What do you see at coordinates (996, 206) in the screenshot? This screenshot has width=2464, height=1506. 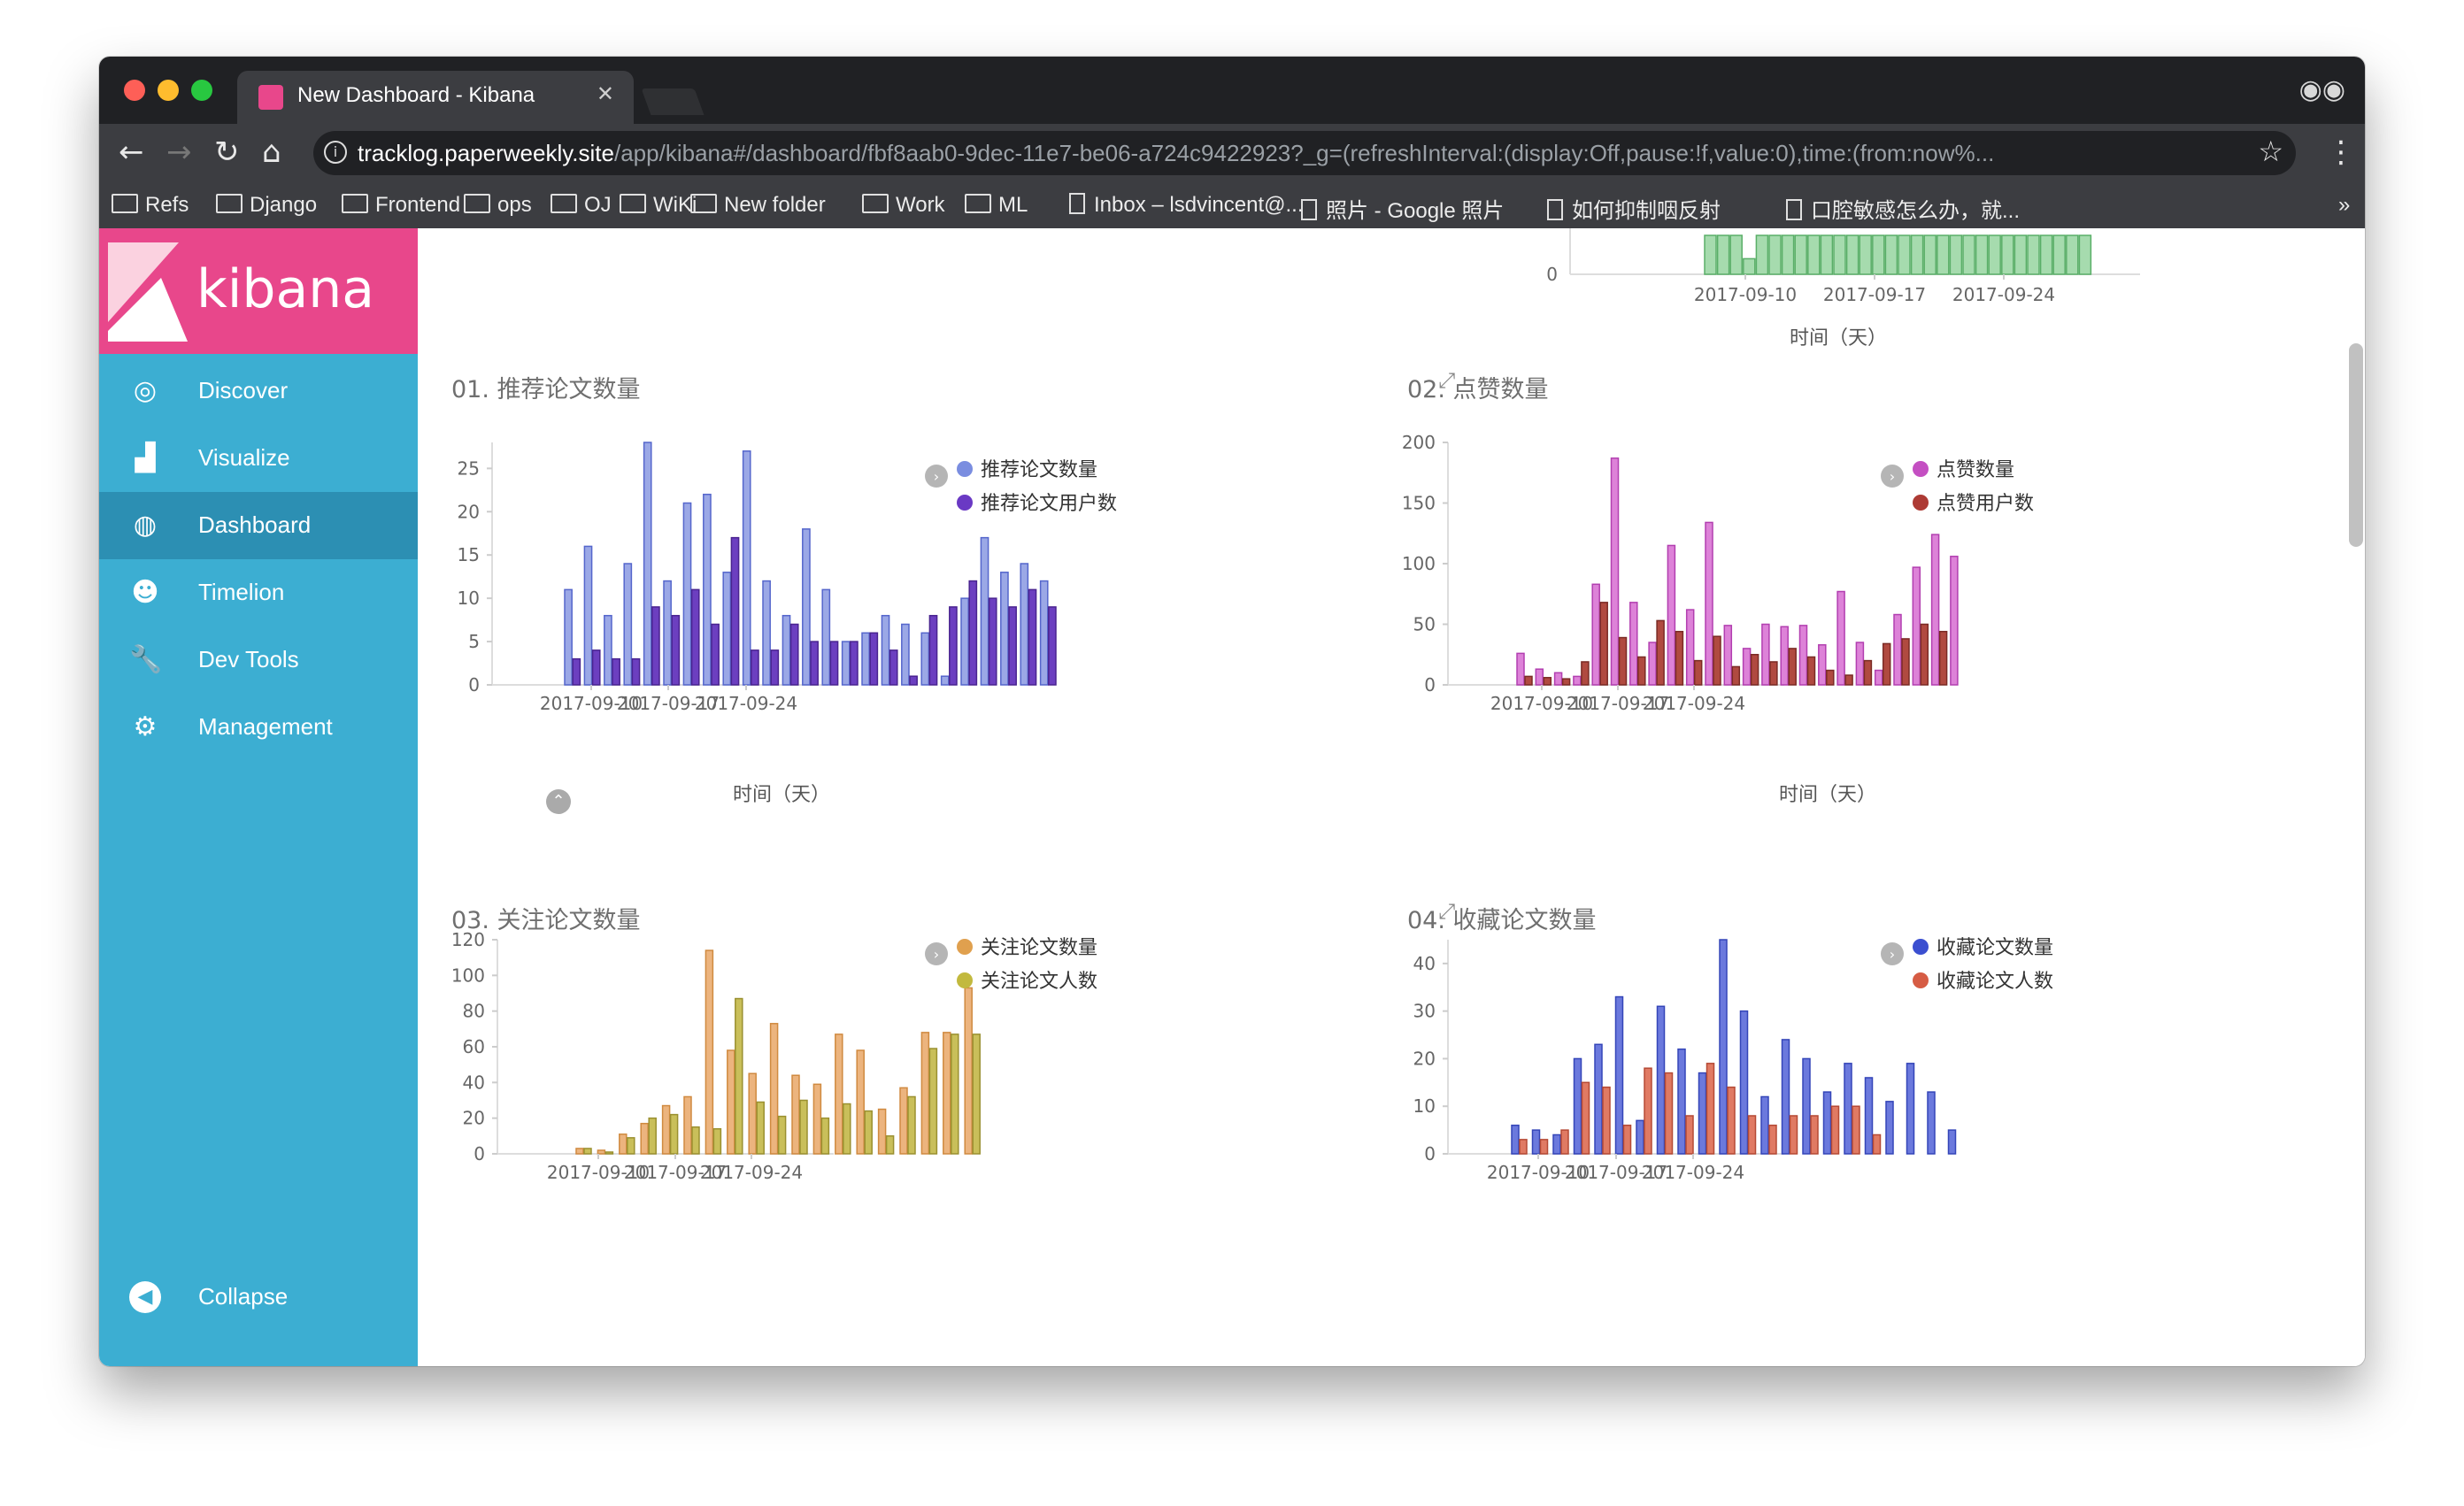 I see `bookmark-item: ML` at bounding box center [996, 206].